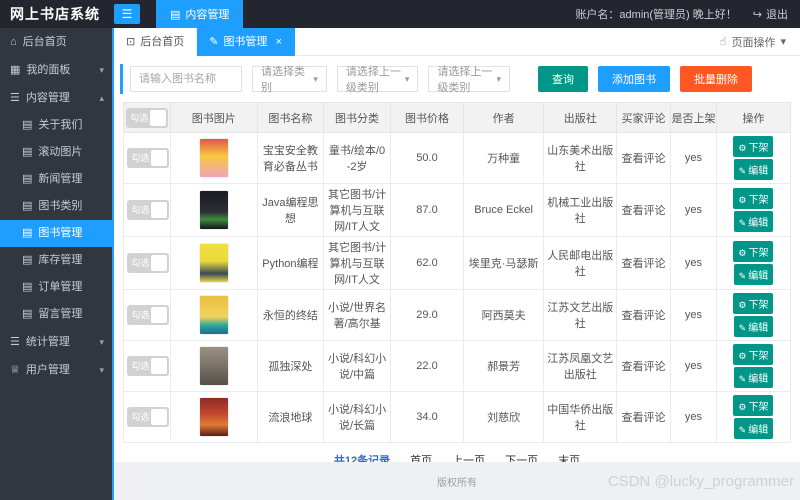  Describe the element at coordinates (56, 233) in the screenshot. I see `sidebar-item-book-manage: ▤ 图书管理` at that location.